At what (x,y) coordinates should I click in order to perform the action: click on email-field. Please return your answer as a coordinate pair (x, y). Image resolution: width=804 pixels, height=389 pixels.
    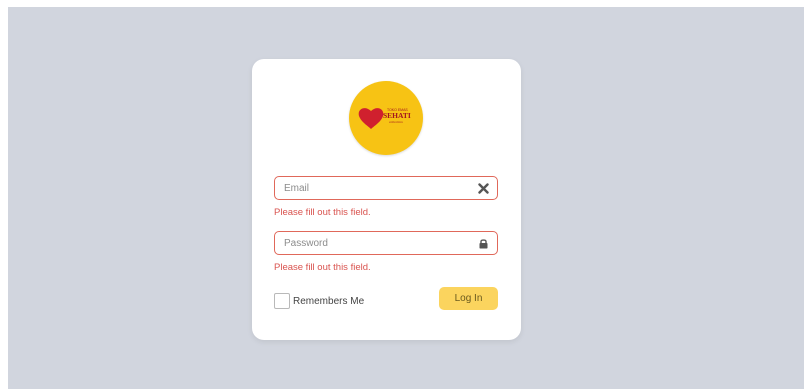
    Looking at the image, I should click on (386, 188).